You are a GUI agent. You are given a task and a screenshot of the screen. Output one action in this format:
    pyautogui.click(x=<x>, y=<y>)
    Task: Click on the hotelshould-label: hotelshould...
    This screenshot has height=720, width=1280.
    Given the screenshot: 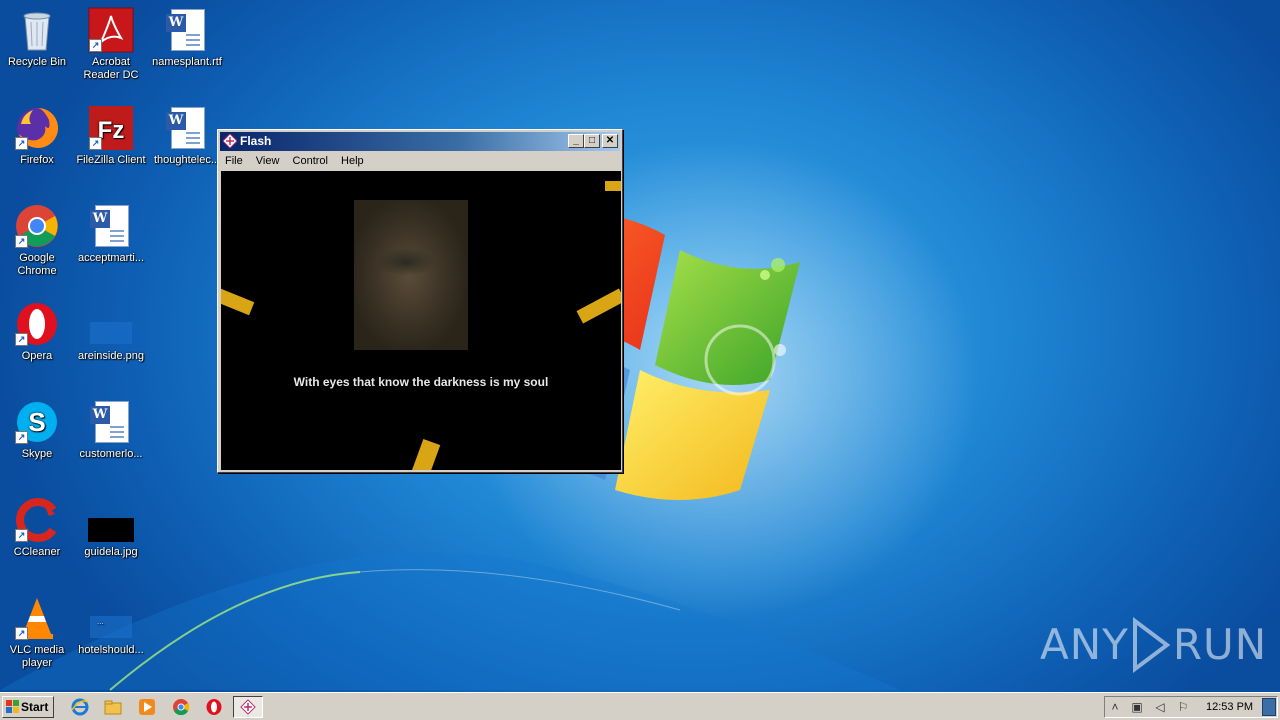 What is the action you would take?
    pyautogui.click(x=111, y=650)
    